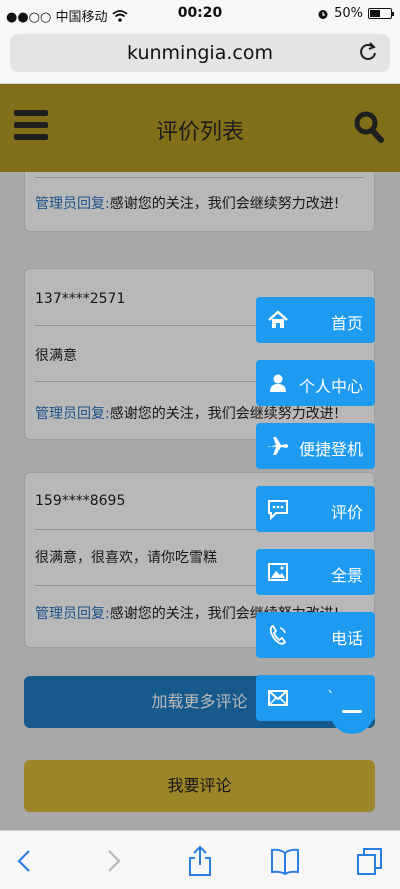 This screenshot has height=889, width=400. What do you see at coordinates (113, 861) in the screenshot?
I see `forward-icon` at bounding box center [113, 861].